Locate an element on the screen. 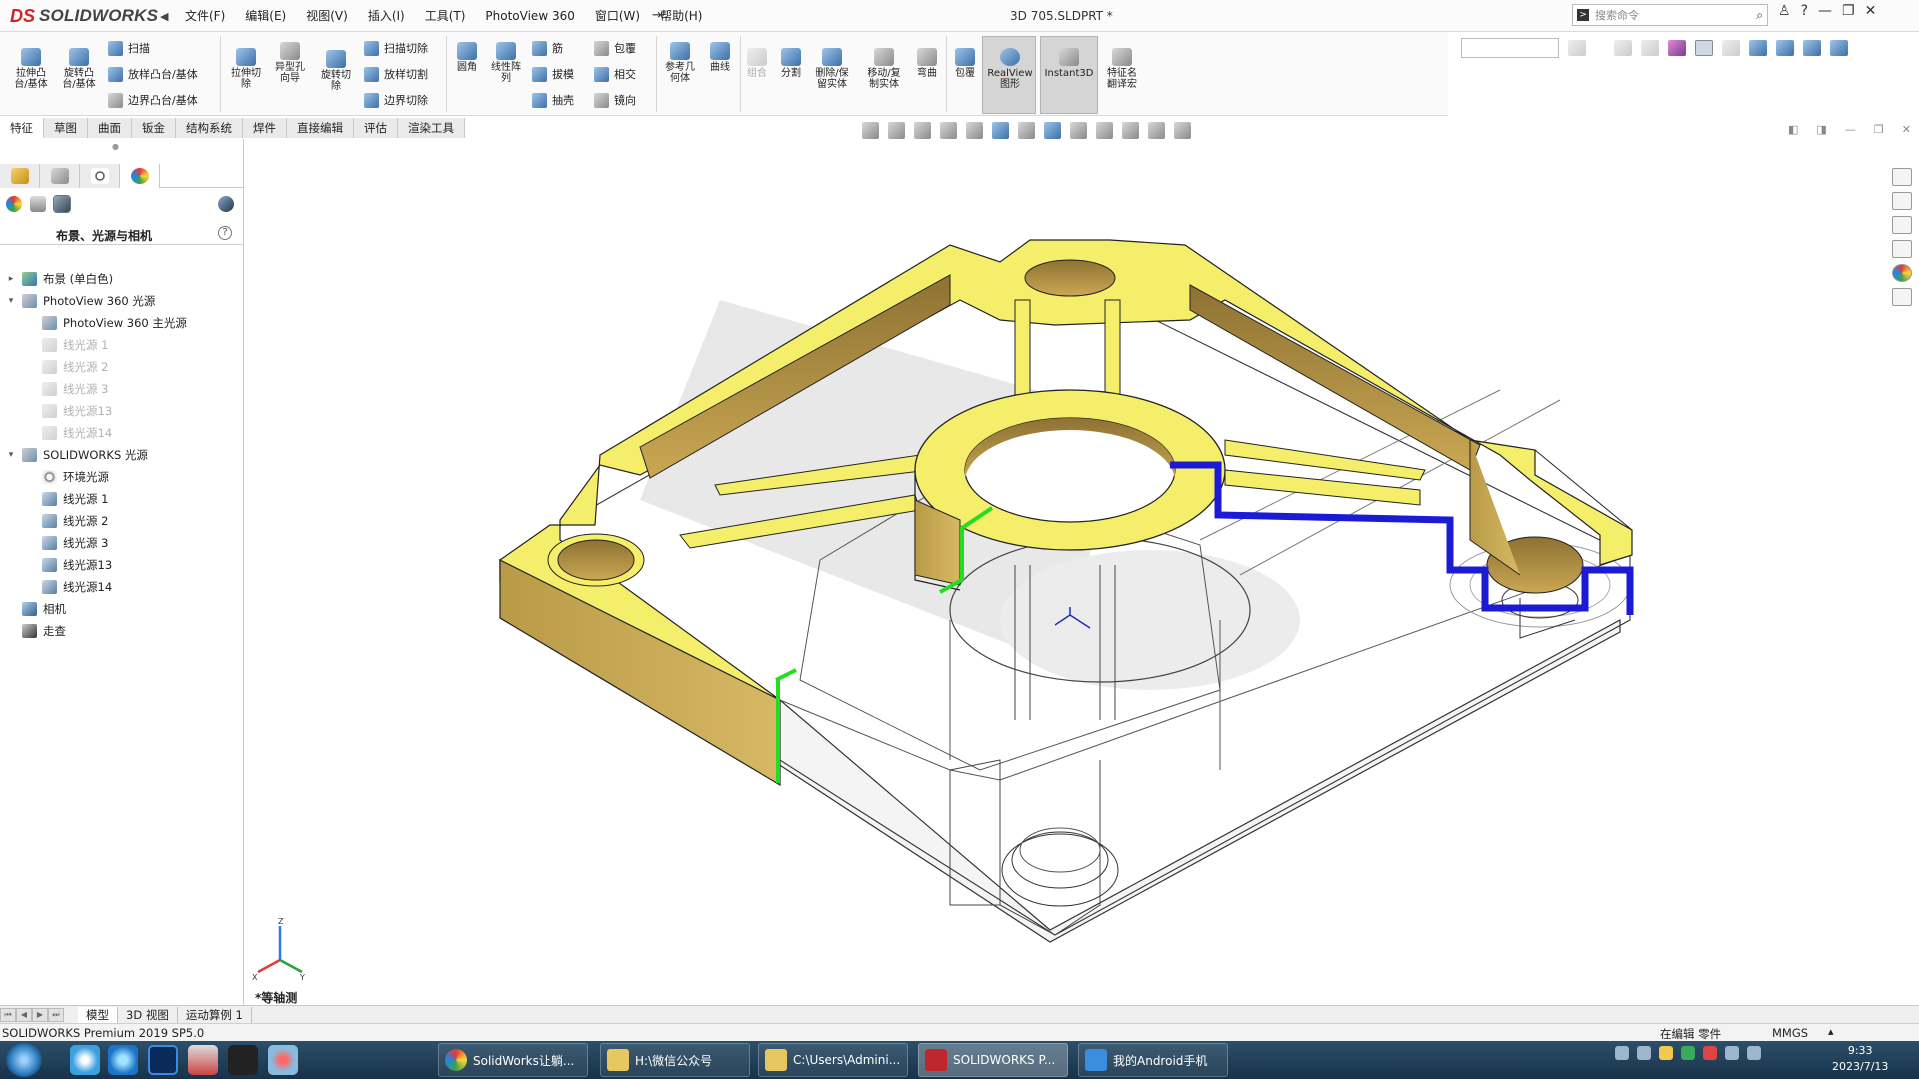  loft-cut-button: 放样切割 is located at coordinates (396, 74).